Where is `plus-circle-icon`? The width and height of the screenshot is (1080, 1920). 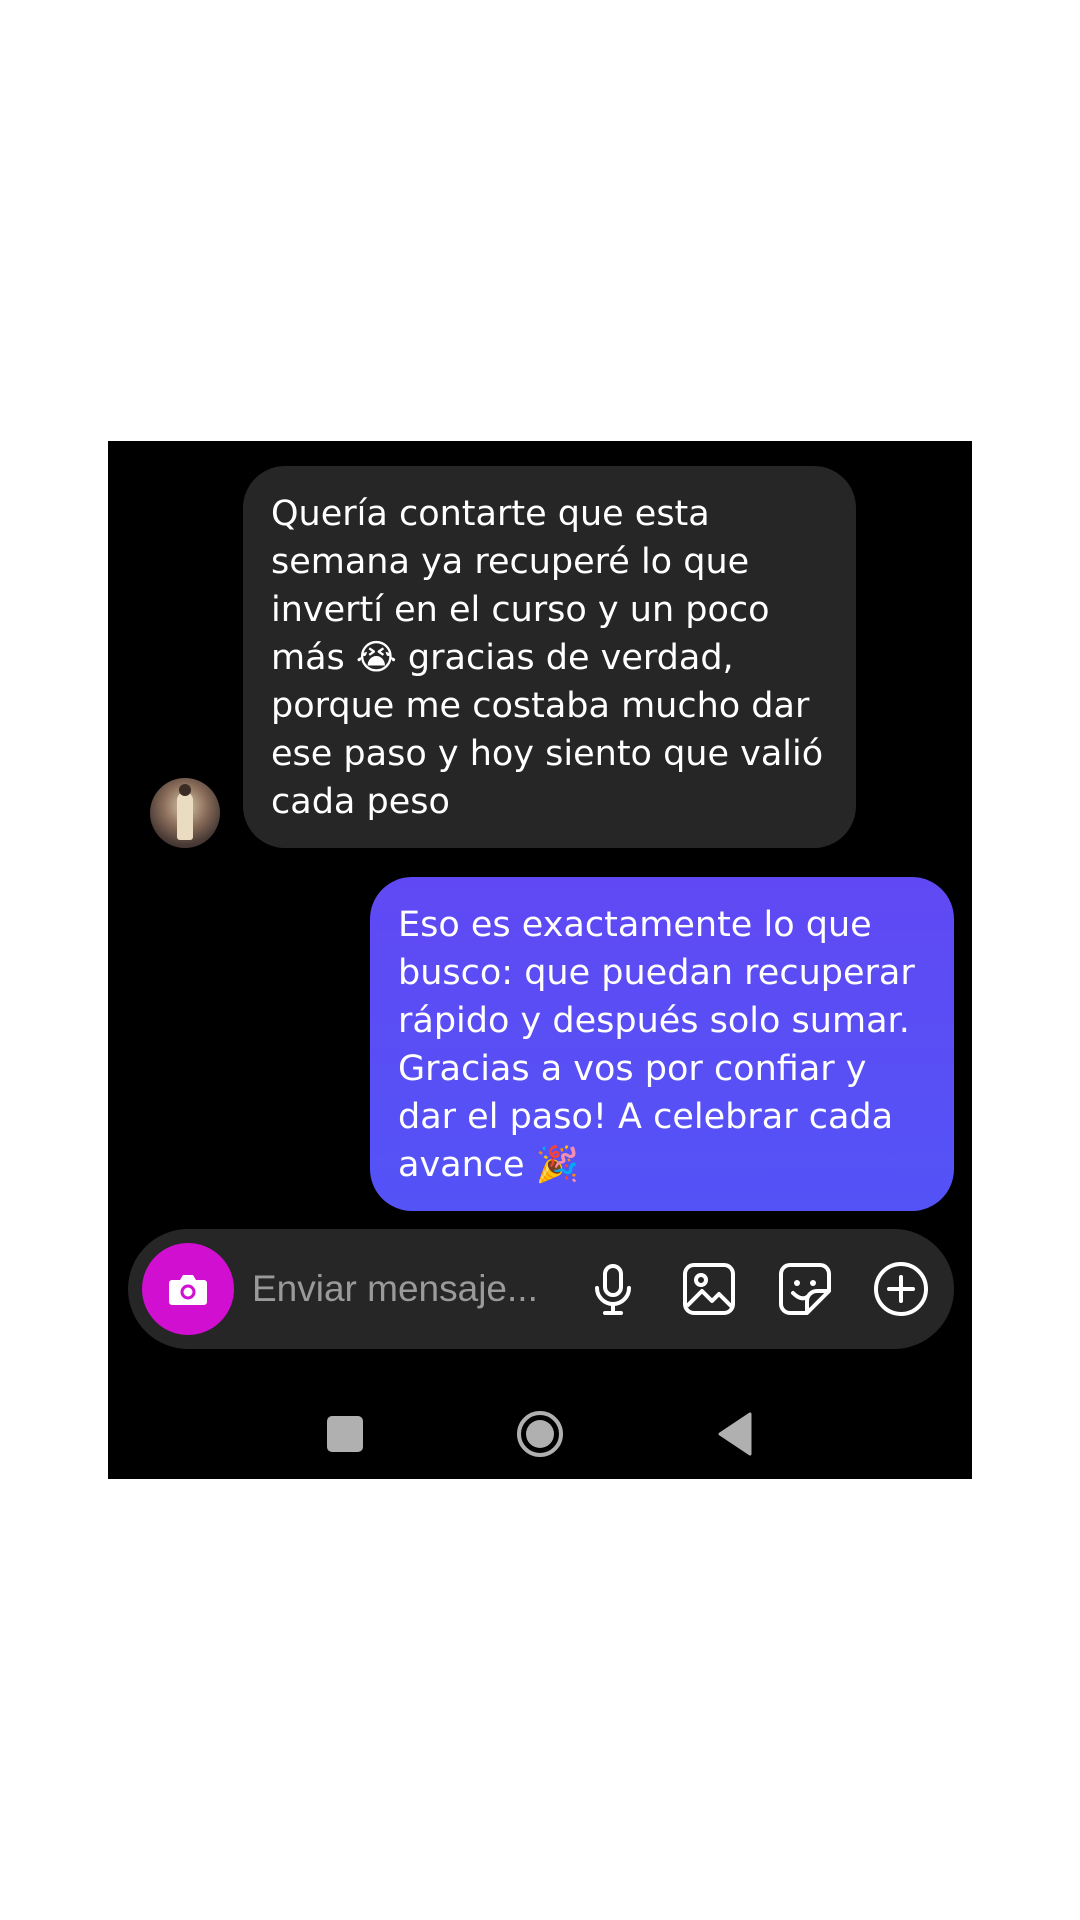 plus-circle-icon is located at coordinates (901, 1289).